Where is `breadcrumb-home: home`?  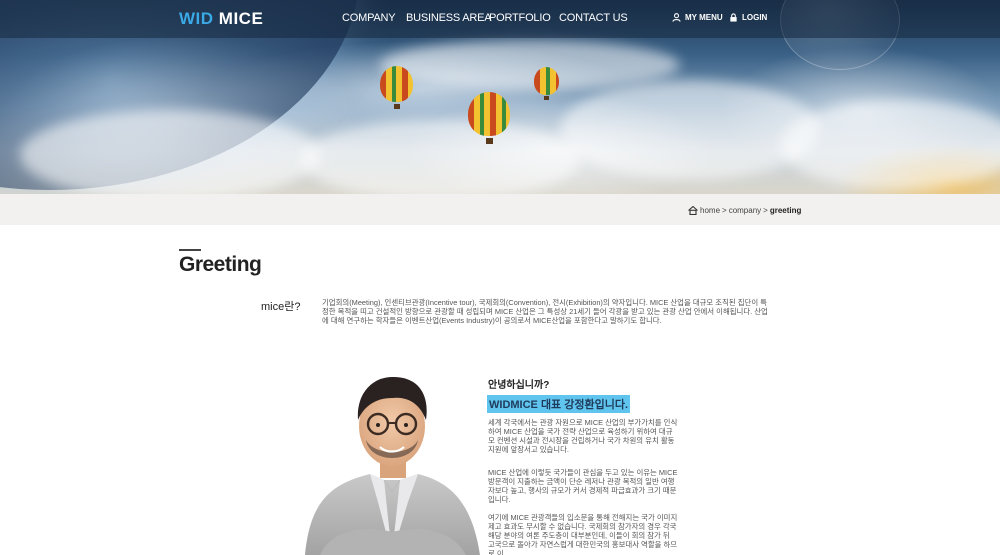
breadcrumb-home: home is located at coordinates (710, 210).